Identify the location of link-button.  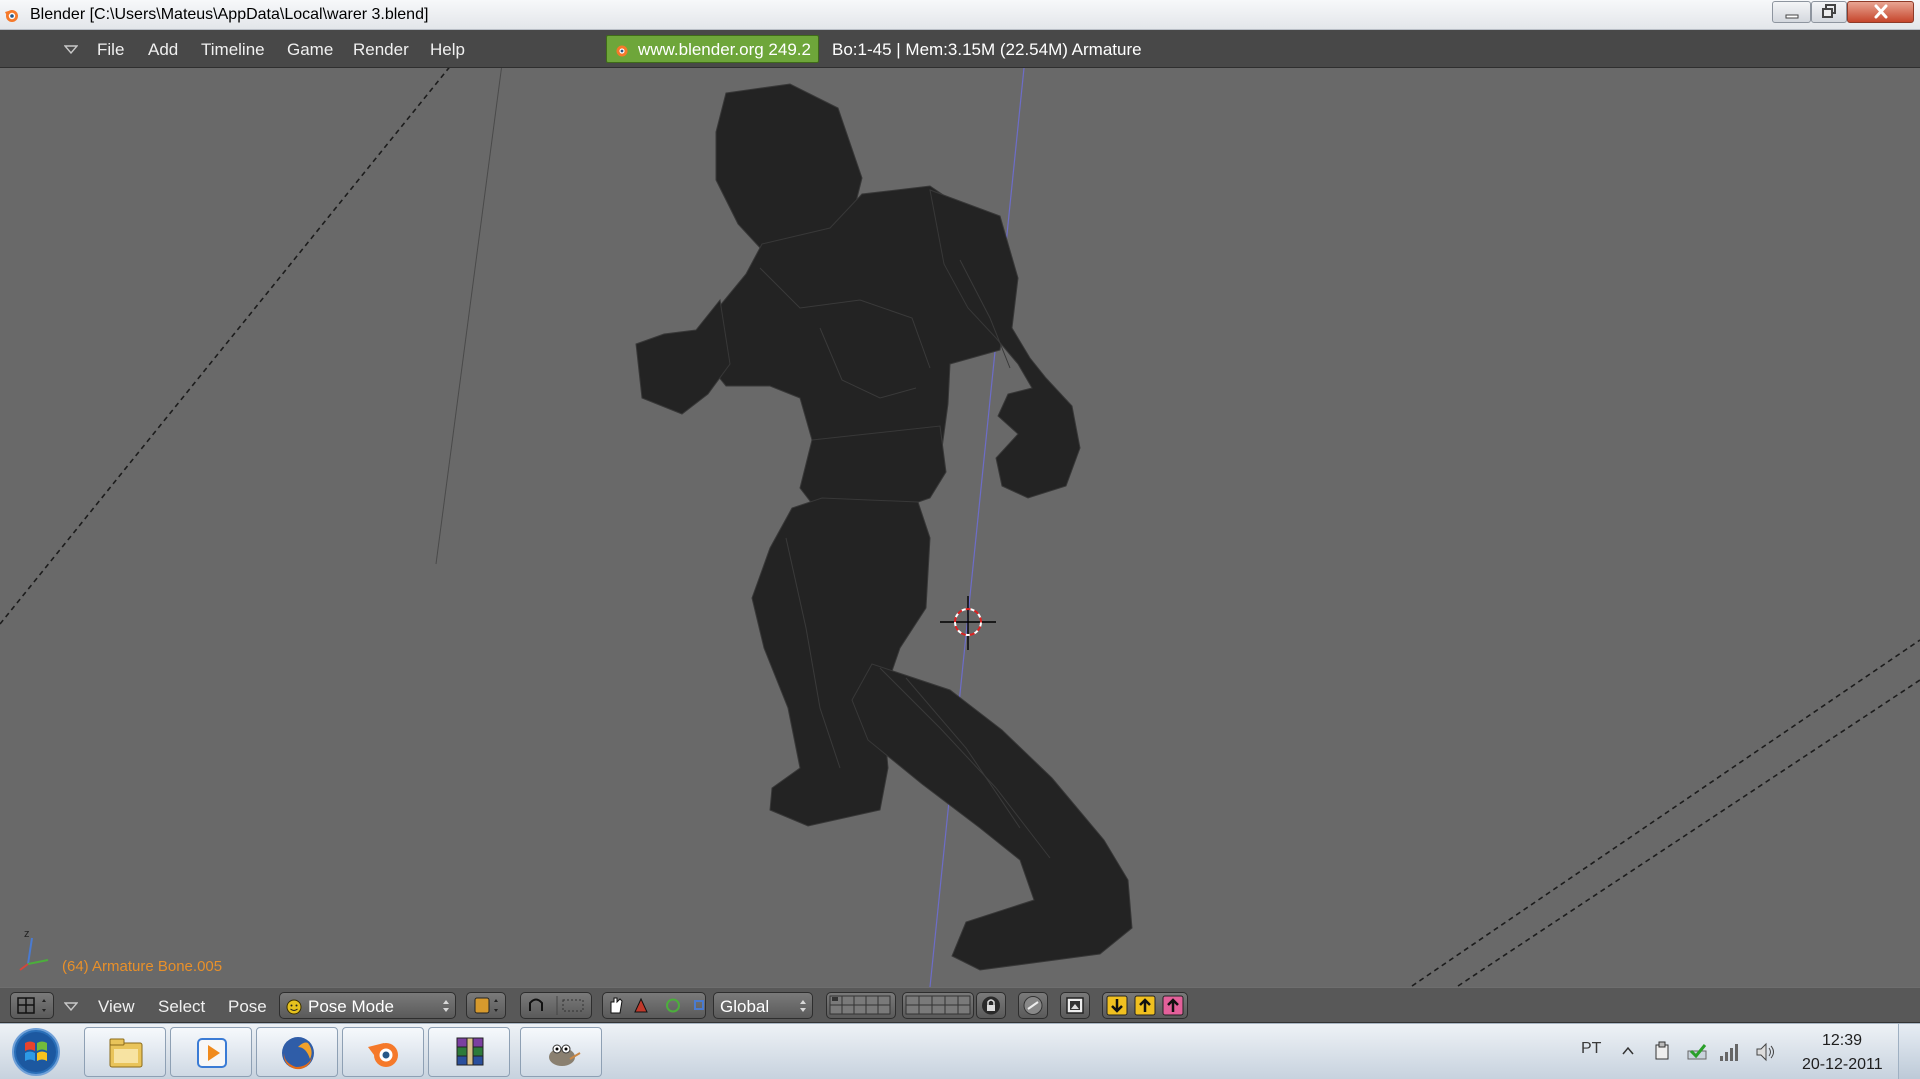
(1033, 1005).